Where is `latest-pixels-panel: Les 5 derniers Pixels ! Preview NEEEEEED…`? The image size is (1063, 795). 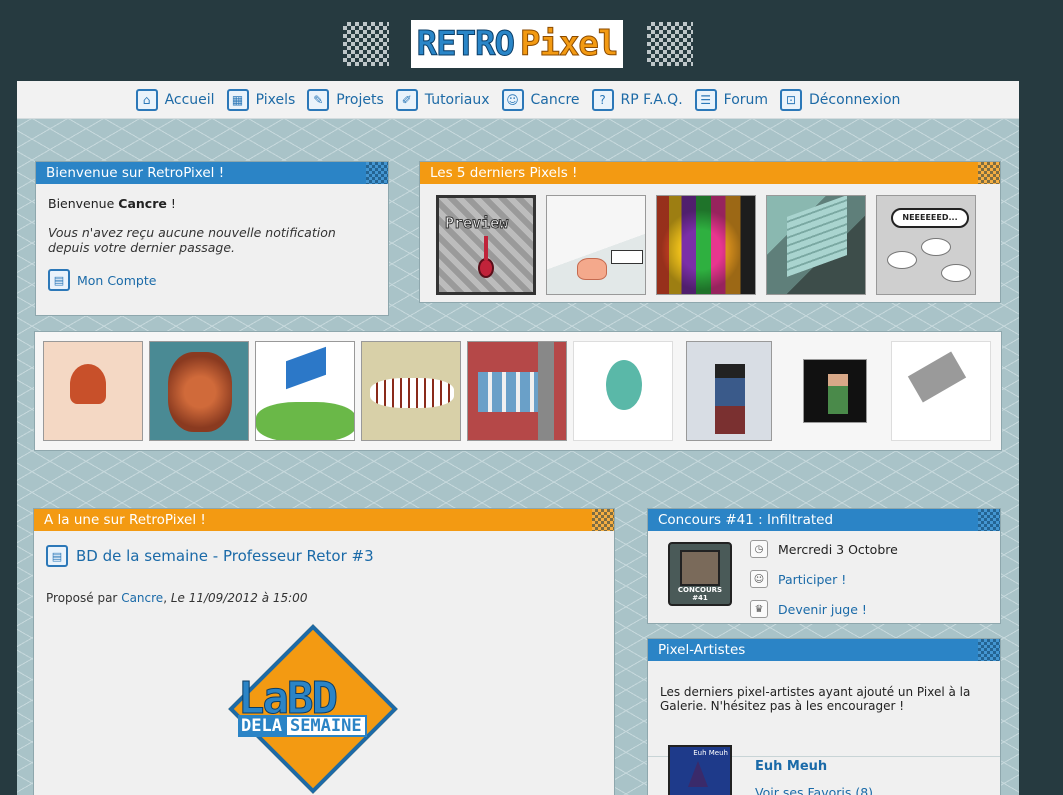 latest-pixels-panel: Les 5 derniers Pixels ! Preview NEEEEEED… is located at coordinates (710, 232).